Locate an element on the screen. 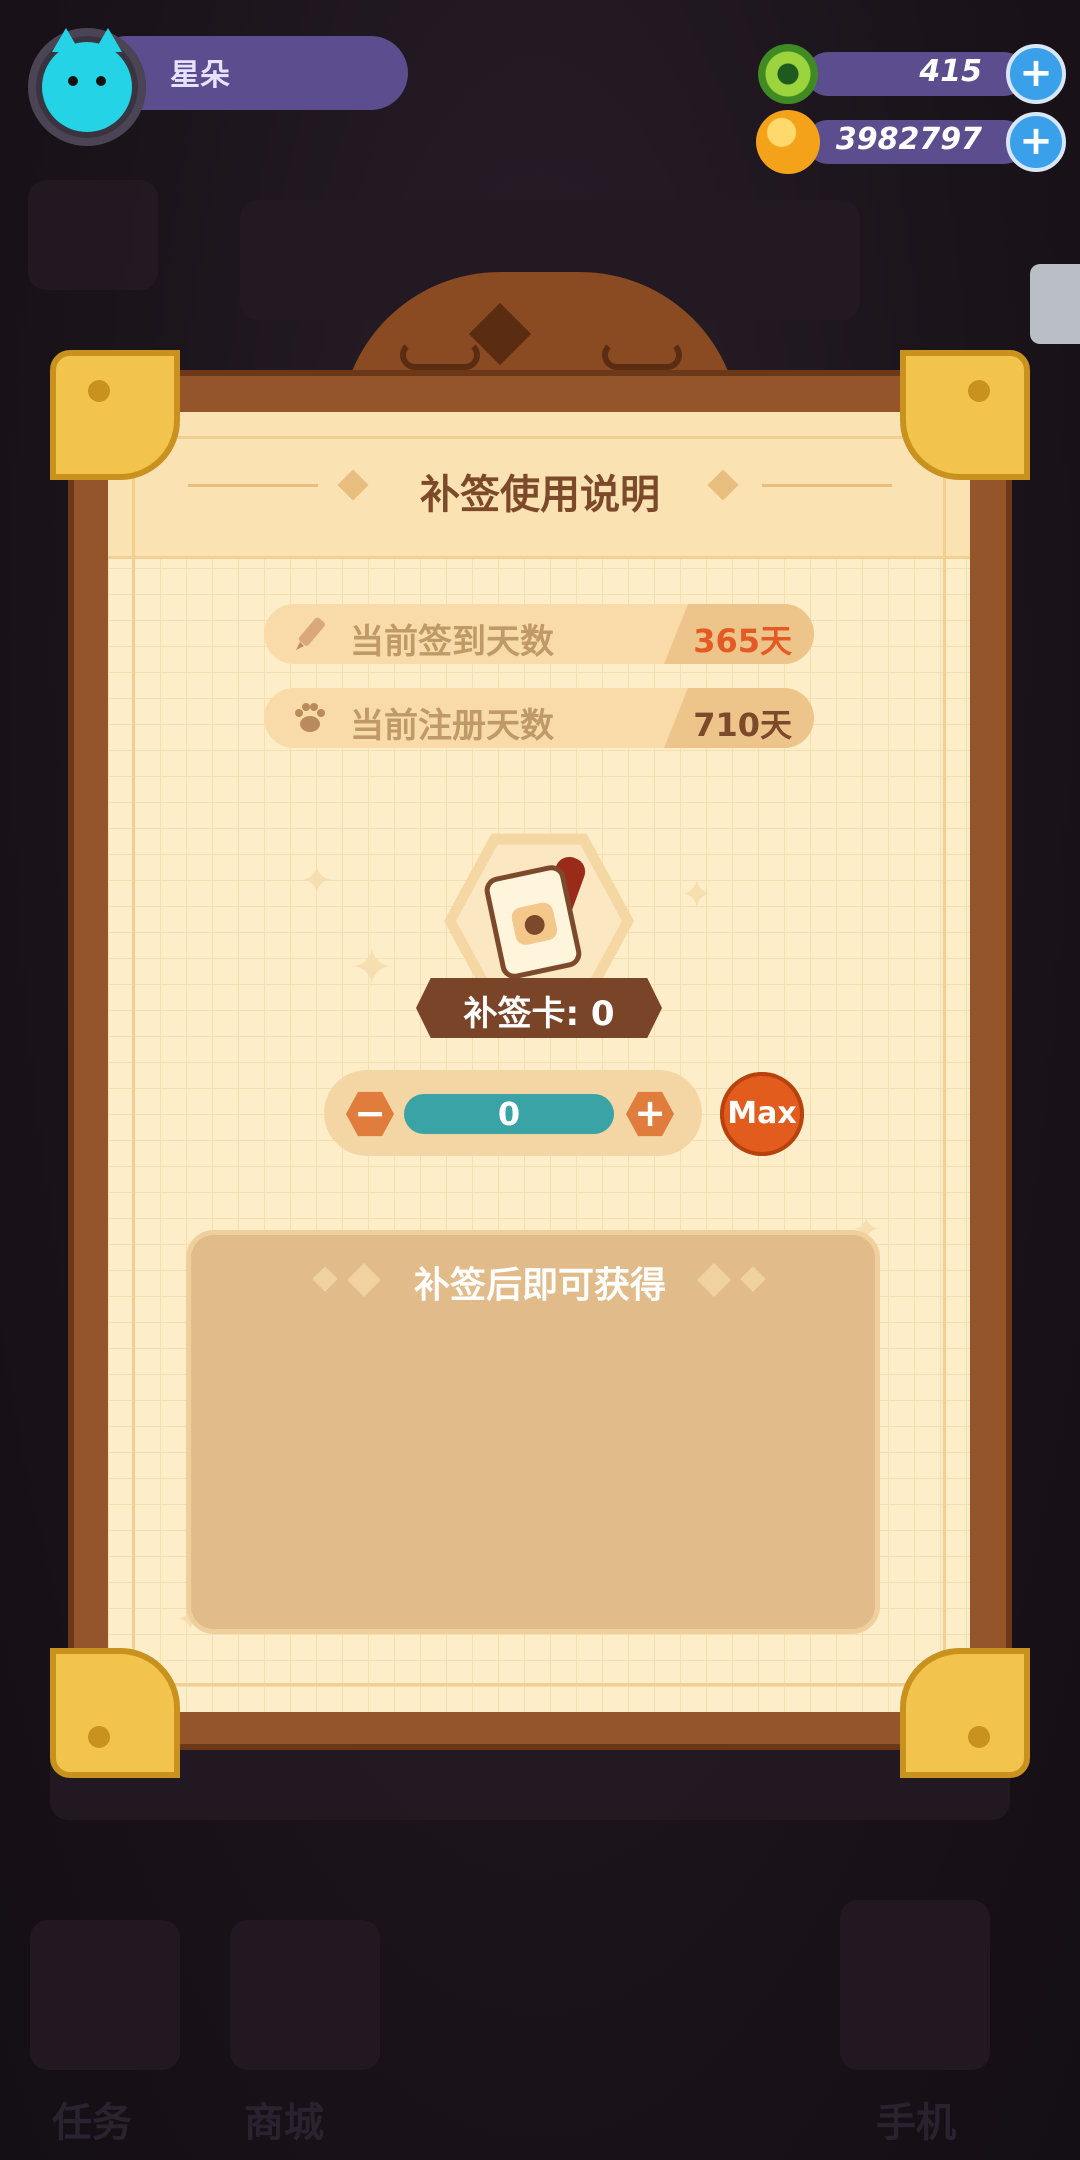  corner-ornament-top-left is located at coordinates (115, 415).